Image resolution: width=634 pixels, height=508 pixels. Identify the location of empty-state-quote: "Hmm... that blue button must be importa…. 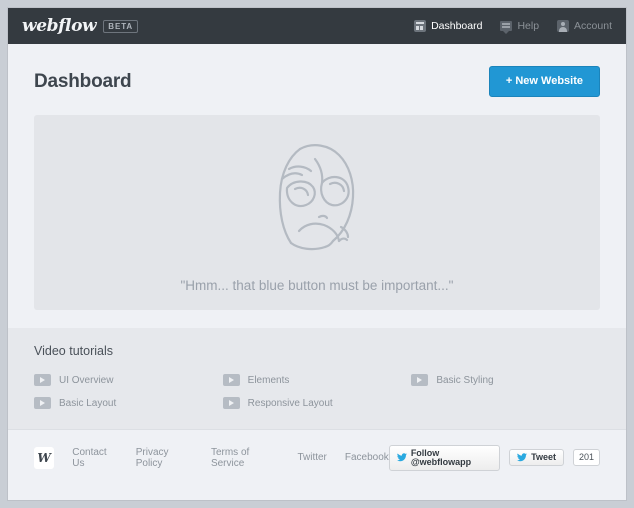
(317, 285).